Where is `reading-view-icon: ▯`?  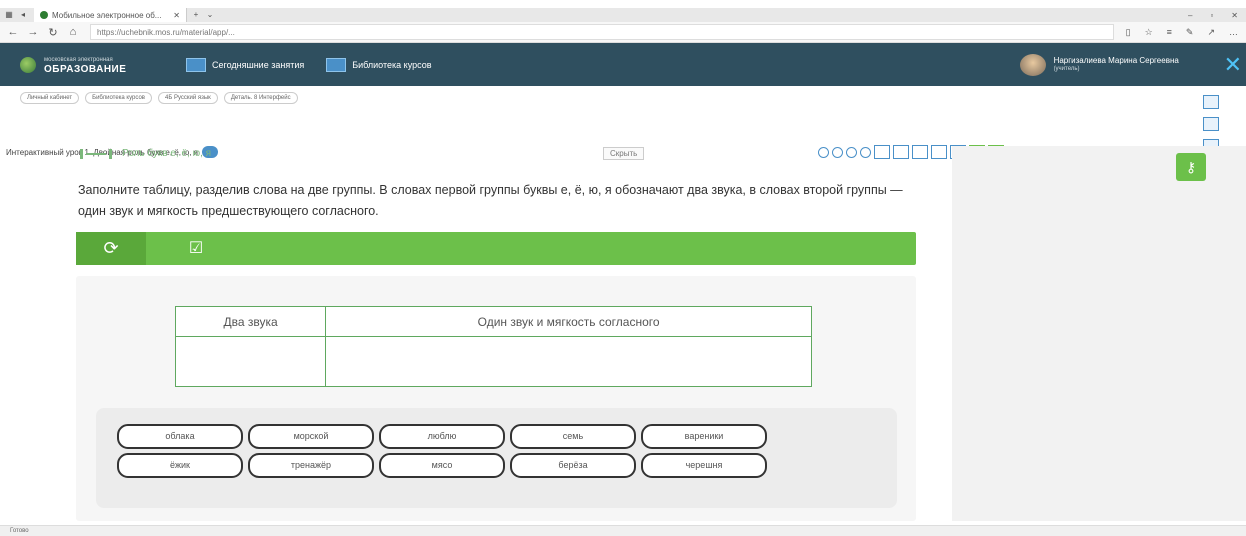
reading-view-icon: ▯ is located at coordinates (1128, 32).